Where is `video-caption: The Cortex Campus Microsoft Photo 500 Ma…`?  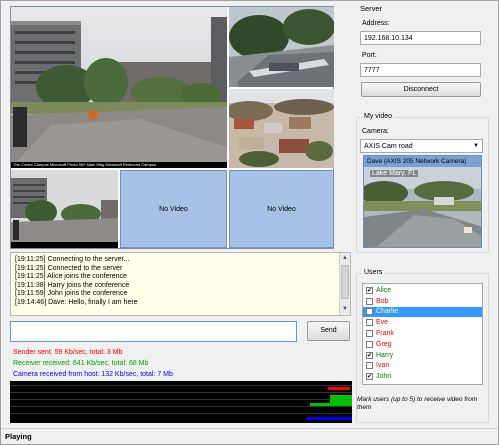 video-caption: The Cortex Campus Microsoft Photo 500 Ma… is located at coordinates (119, 165).